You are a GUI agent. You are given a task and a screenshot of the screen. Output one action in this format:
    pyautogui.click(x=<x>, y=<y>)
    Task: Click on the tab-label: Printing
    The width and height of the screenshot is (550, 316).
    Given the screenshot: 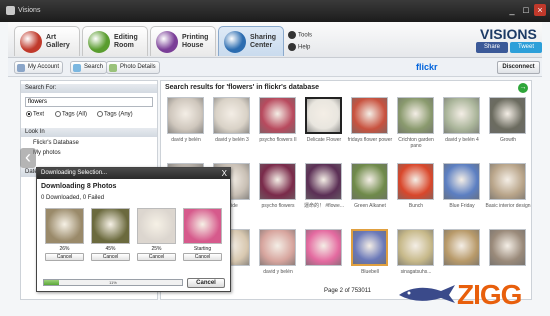 What is the action you would take?
    pyautogui.click(x=195, y=37)
    